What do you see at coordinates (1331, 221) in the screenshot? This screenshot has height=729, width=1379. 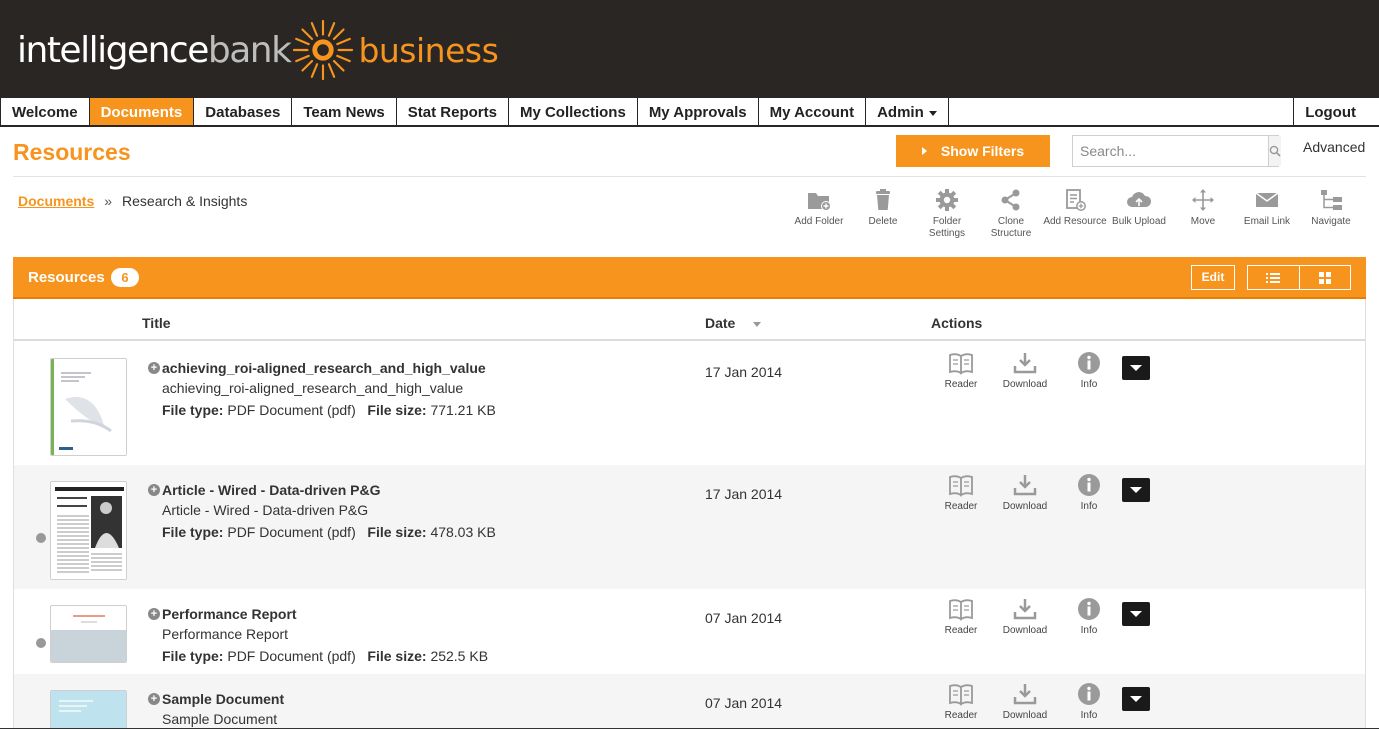 I see `navigate-label: Navigate` at bounding box center [1331, 221].